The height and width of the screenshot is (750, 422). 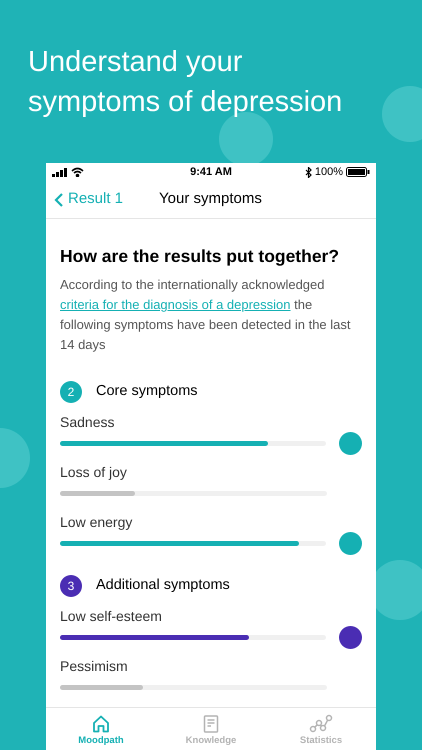 I want to click on symptom-name: Pessimism, so click(x=94, y=666).